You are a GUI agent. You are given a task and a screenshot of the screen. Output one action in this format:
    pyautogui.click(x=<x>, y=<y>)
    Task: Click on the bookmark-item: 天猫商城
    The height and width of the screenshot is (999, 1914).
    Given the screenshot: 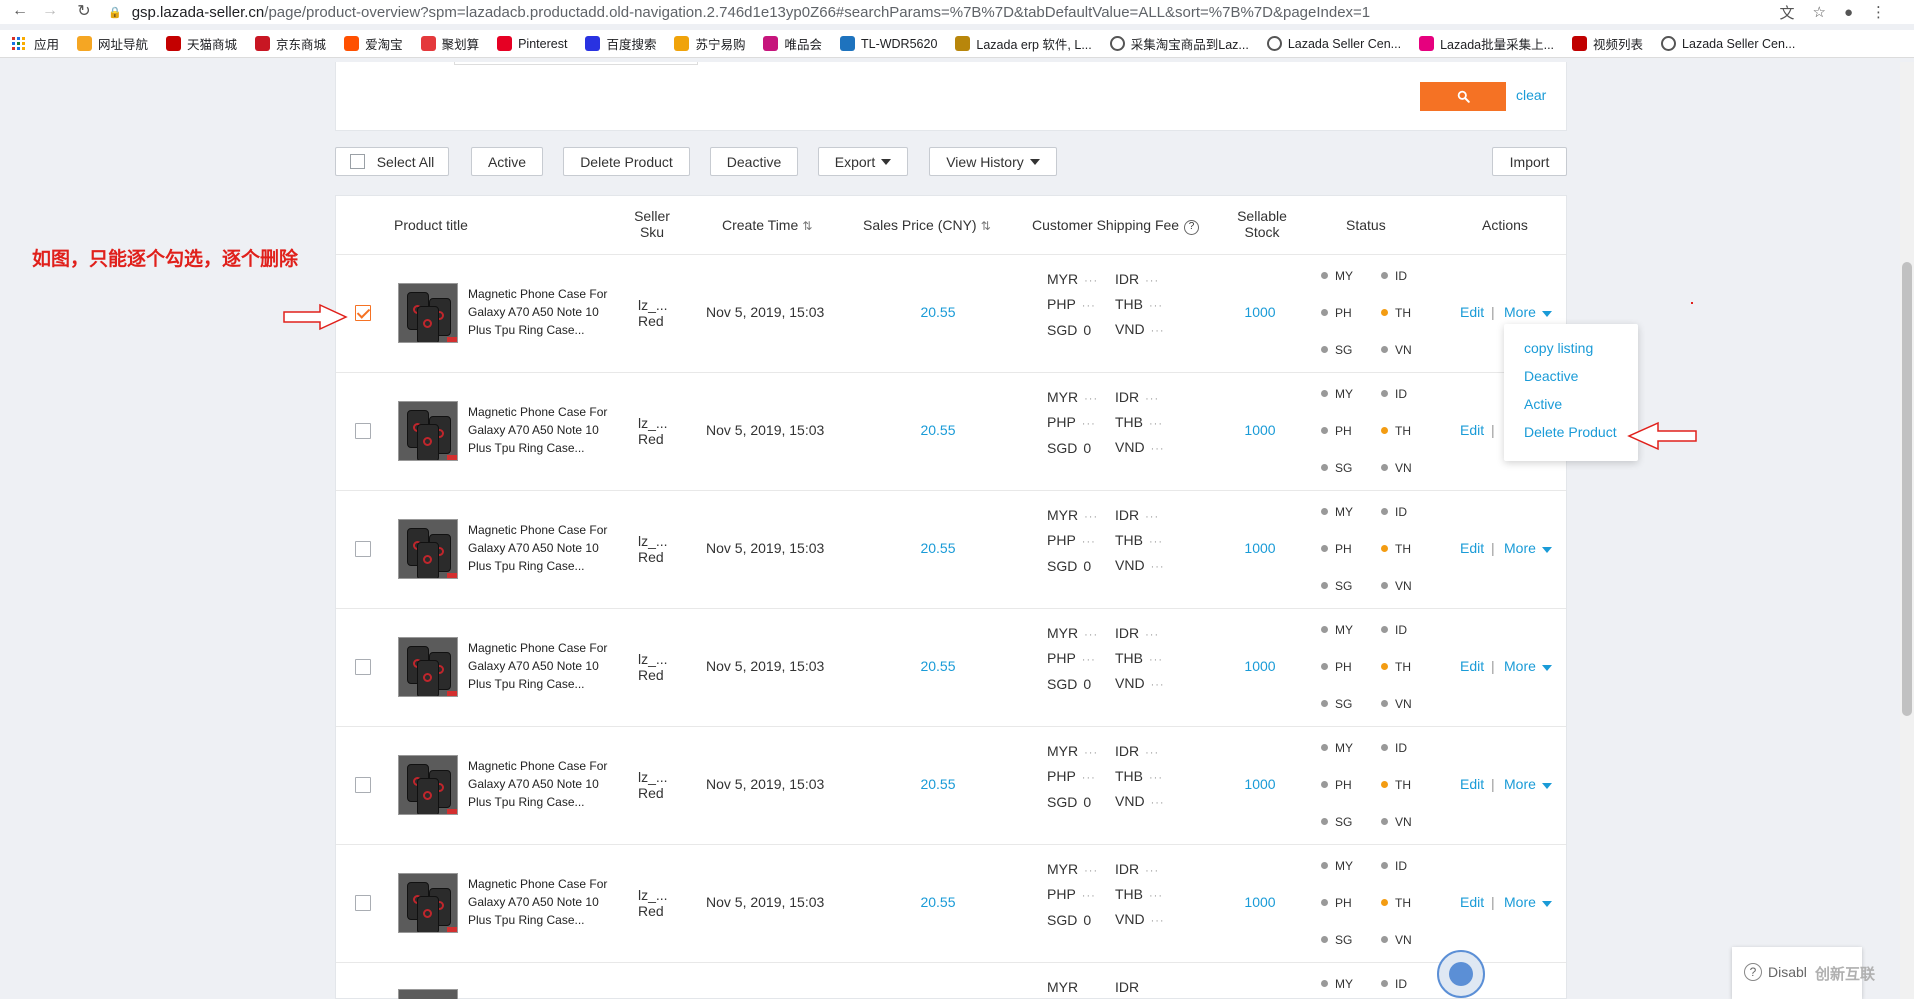 What is the action you would take?
    pyautogui.click(x=201, y=43)
    